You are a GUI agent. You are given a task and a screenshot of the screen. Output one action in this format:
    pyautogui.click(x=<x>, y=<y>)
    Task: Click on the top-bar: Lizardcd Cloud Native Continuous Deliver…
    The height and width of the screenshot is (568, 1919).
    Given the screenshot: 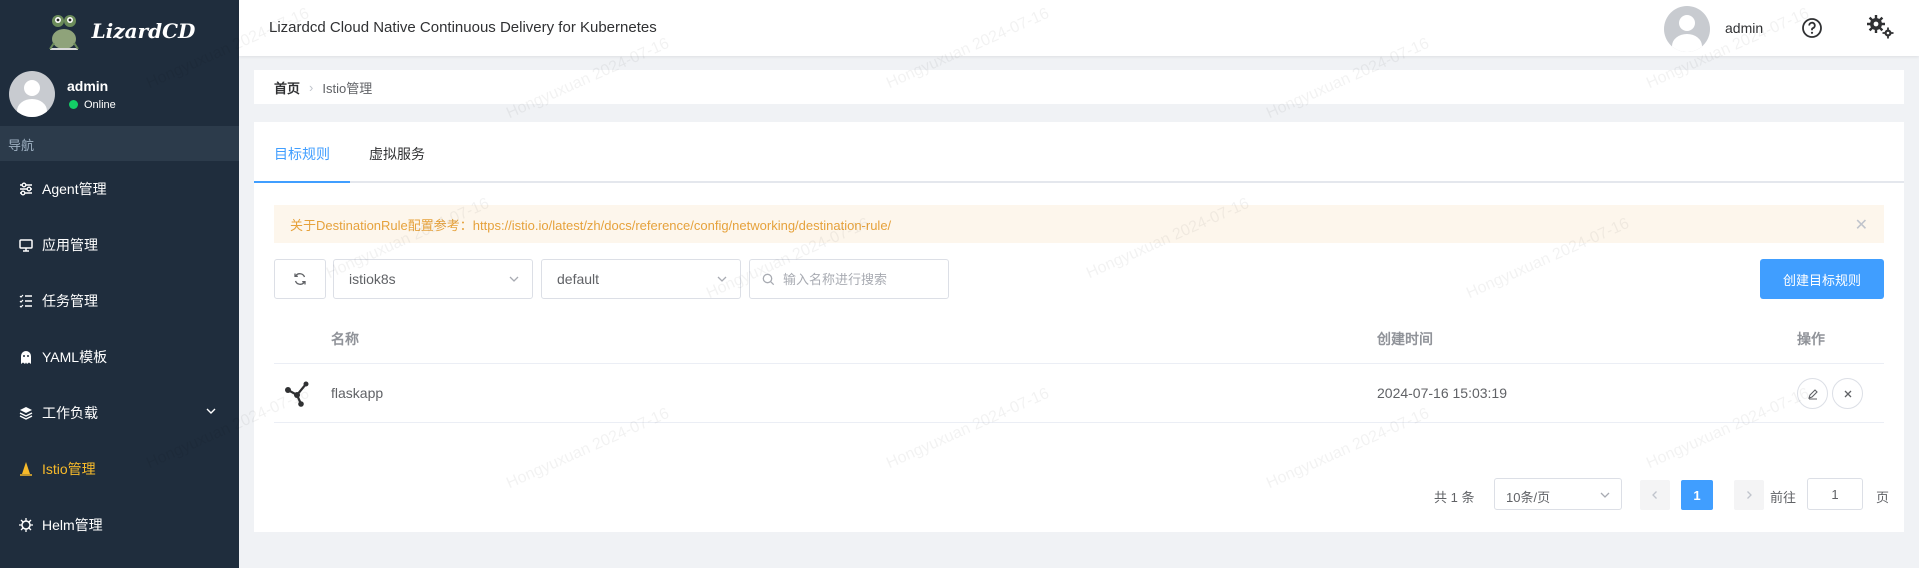 What is the action you would take?
    pyautogui.click(x=1079, y=28)
    